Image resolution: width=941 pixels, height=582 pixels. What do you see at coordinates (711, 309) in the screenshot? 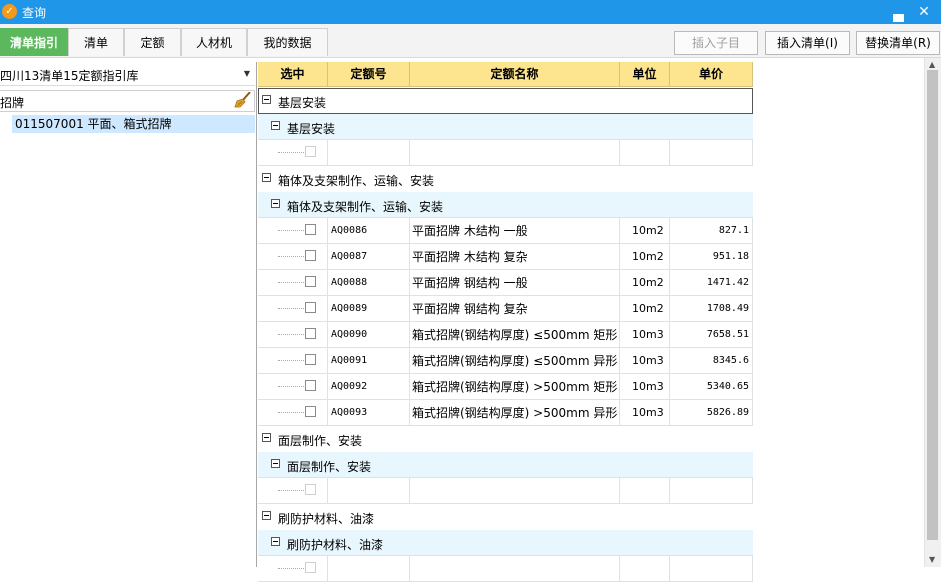
I see `price-cell: 1708.49` at bounding box center [711, 309].